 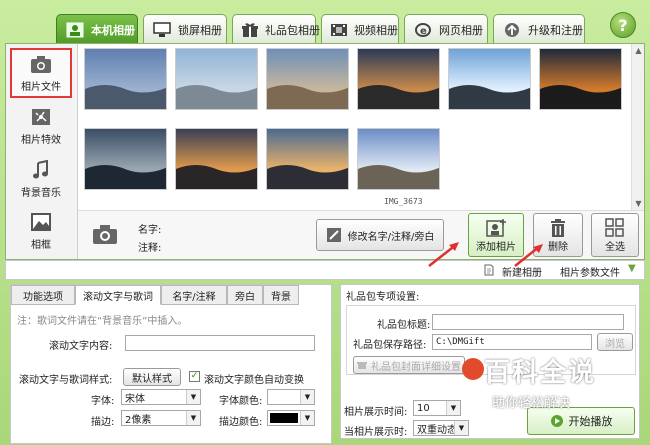 I want to click on help-button: ?, so click(x=623, y=25).